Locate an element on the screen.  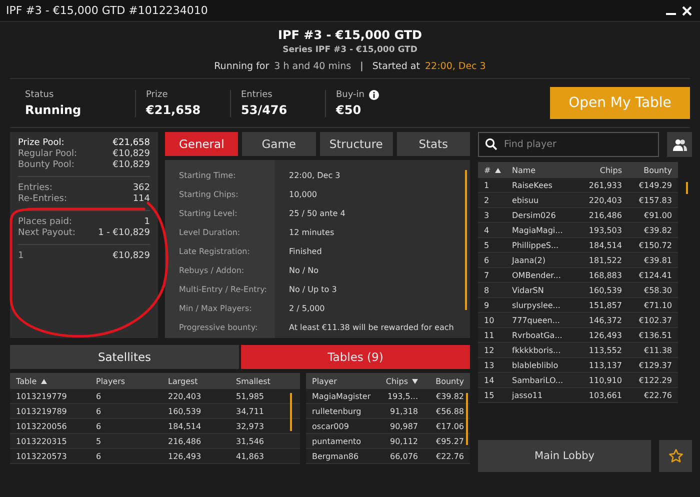
stat-value: 53/476 is located at coordinates (264, 109).